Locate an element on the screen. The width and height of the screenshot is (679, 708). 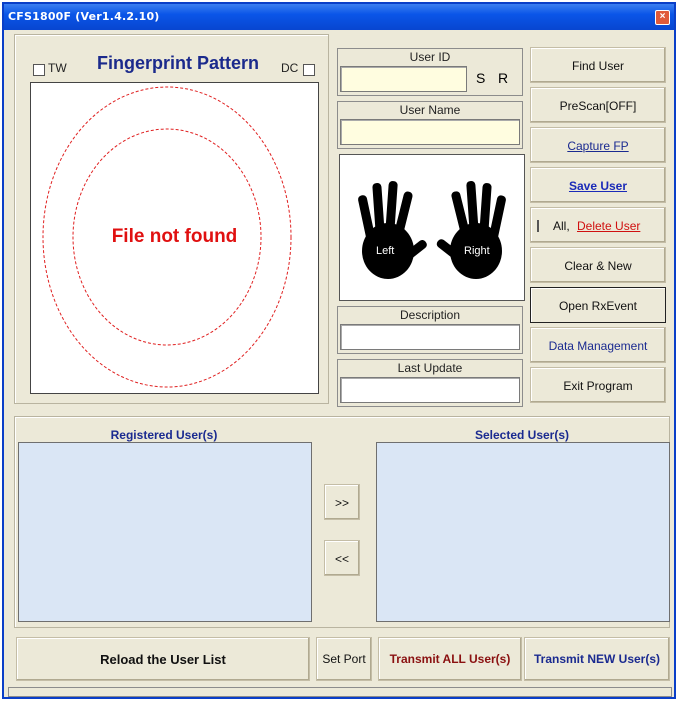
user-id-label: User ID is located at coordinates (430, 57).